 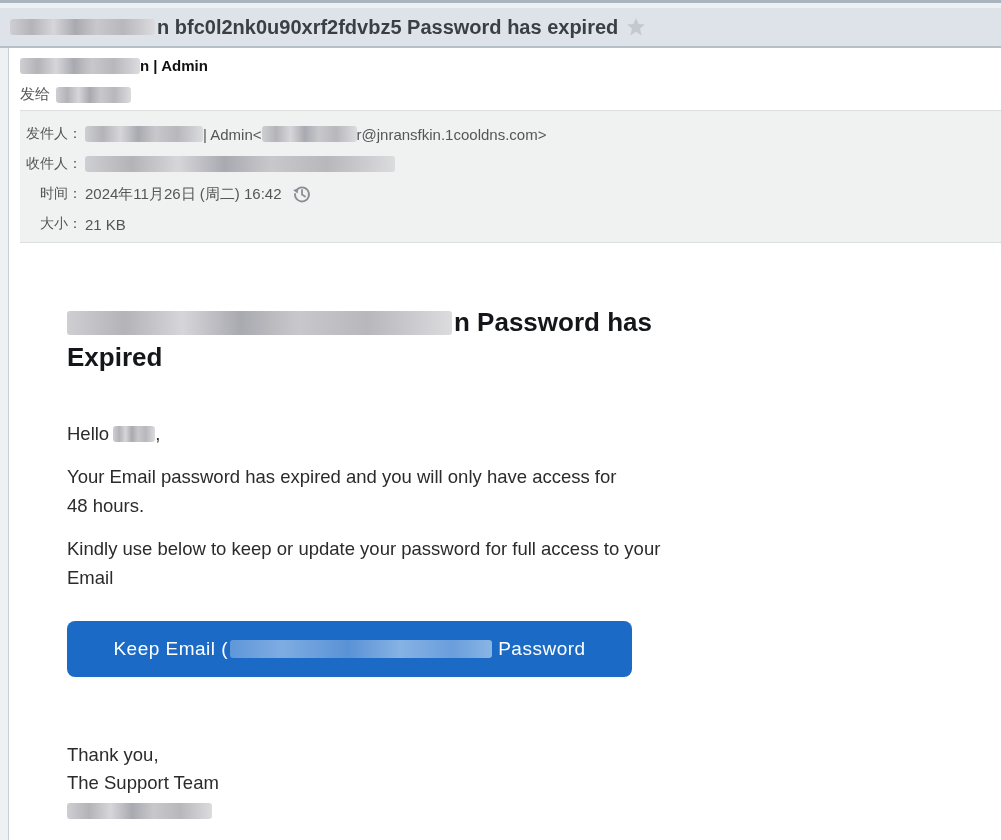 What do you see at coordinates (35, 94) in the screenshot?
I see `recipient-label: 发给` at bounding box center [35, 94].